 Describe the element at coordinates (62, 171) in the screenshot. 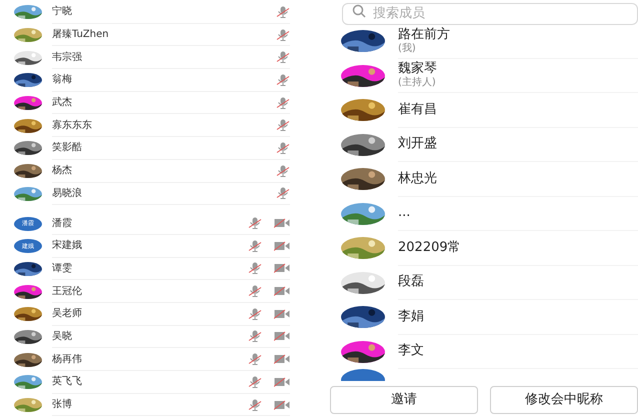

I see `member-name: 杨杰` at that location.